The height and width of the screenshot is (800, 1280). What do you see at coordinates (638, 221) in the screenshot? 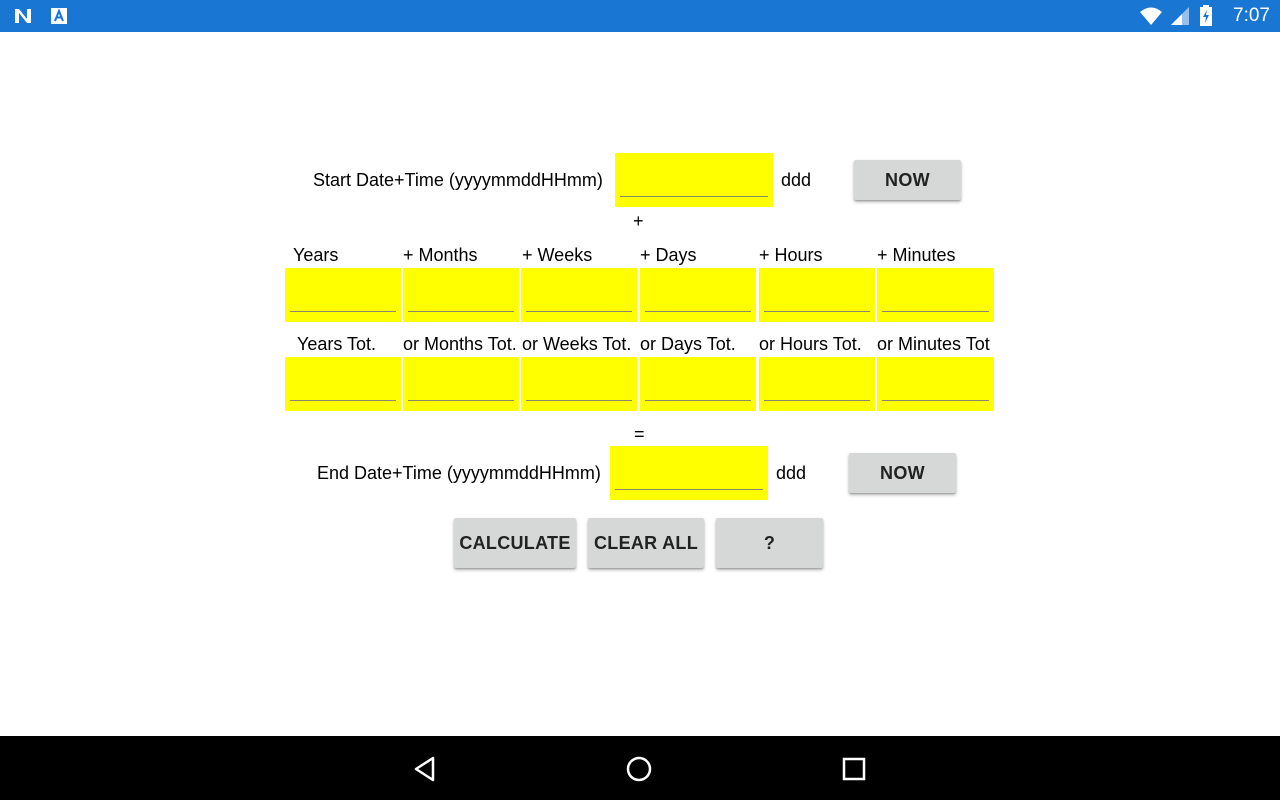
I see `plus-symbol: +` at bounding box center [638, 221].